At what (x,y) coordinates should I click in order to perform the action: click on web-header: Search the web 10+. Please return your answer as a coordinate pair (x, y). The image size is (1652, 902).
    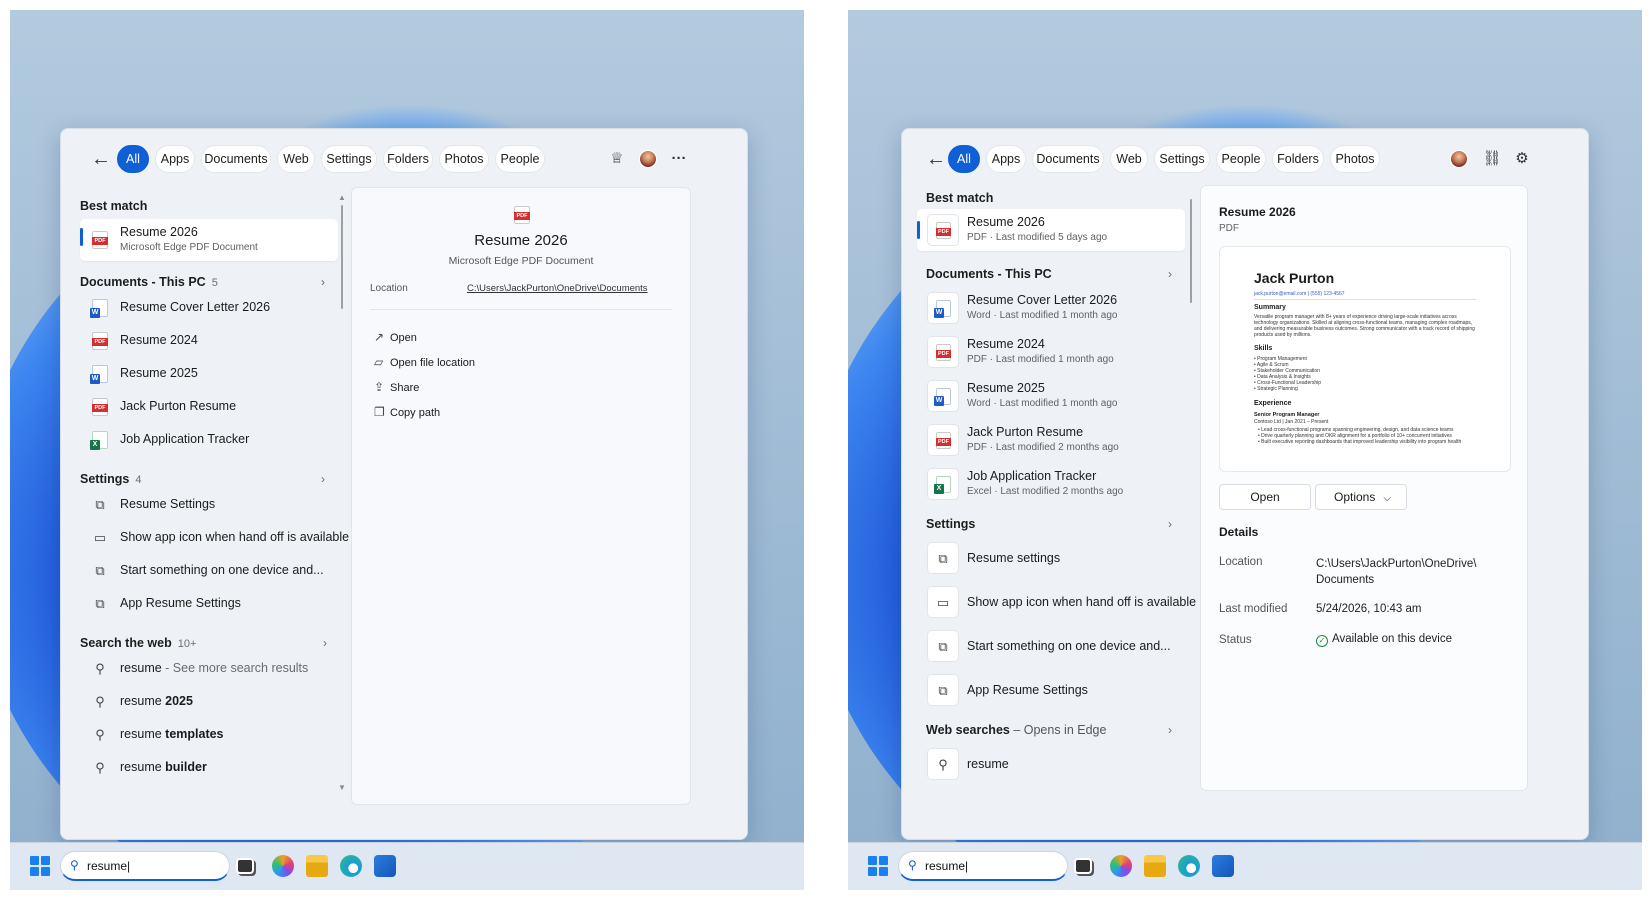
    Looking at the image, I should click on (138, 643).